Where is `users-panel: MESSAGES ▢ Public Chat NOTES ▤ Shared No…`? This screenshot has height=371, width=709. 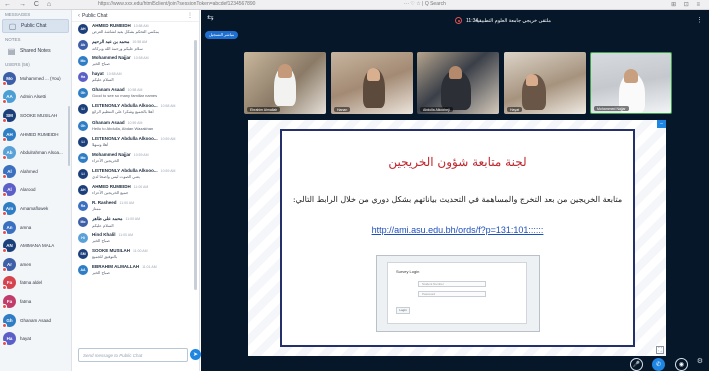 users-panel: MESSAGES ▢ Public Chat NOTES ▤ Shared No… is located at coordinates (36, 190).